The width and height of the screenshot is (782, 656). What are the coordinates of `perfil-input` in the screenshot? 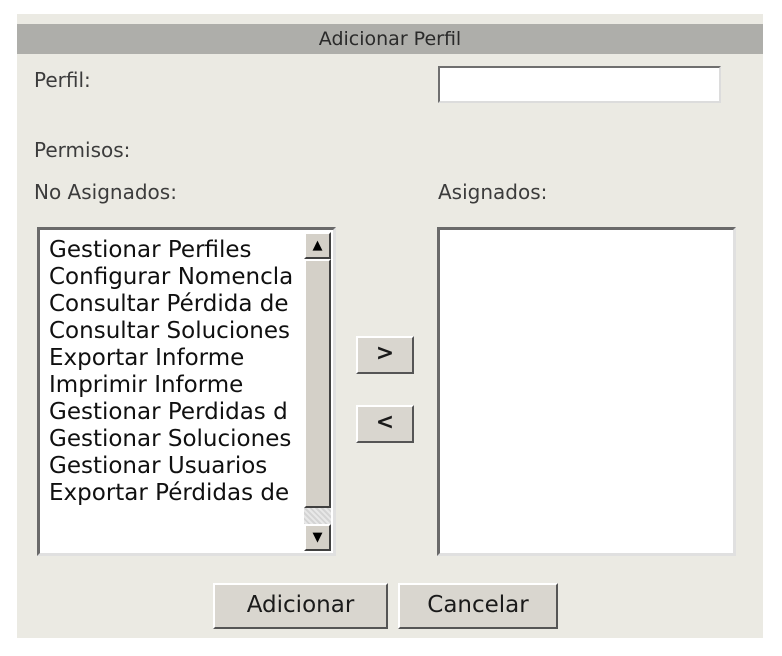 It's located at (579, 84).